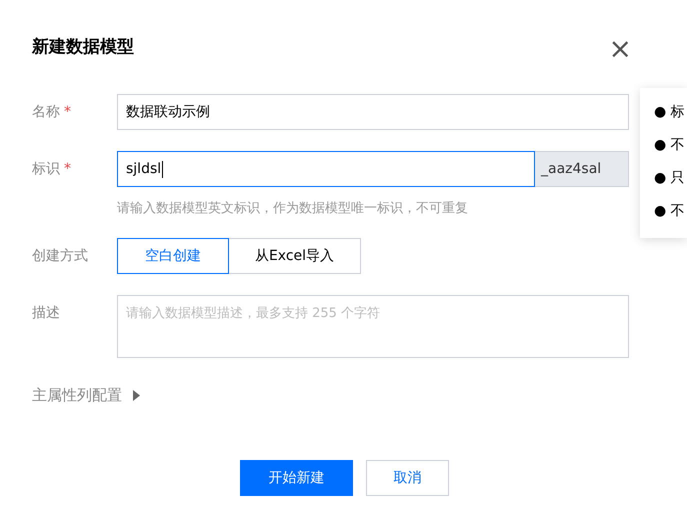 The height and width of the screenshot is (520, 687). I want to click on create-button: 开始新建, so click(296, 478).